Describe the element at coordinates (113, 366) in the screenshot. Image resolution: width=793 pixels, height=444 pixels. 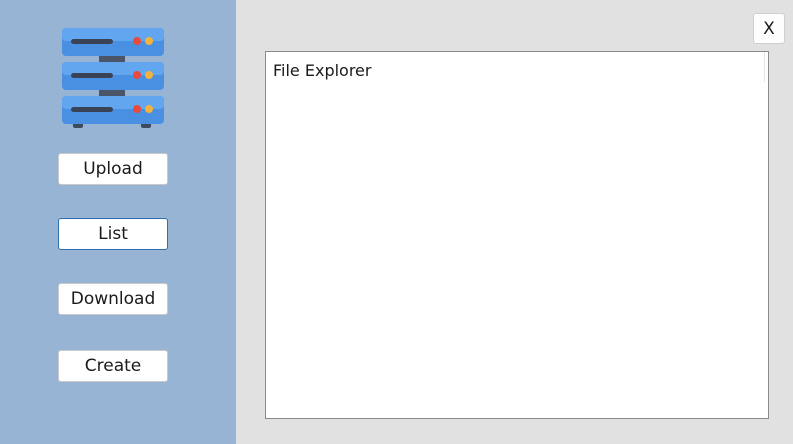
I see `create-button: Create` at that location.